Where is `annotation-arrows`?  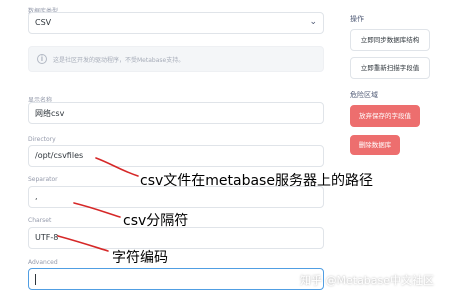
annotation-arrows is located at coordinates (98, 204).